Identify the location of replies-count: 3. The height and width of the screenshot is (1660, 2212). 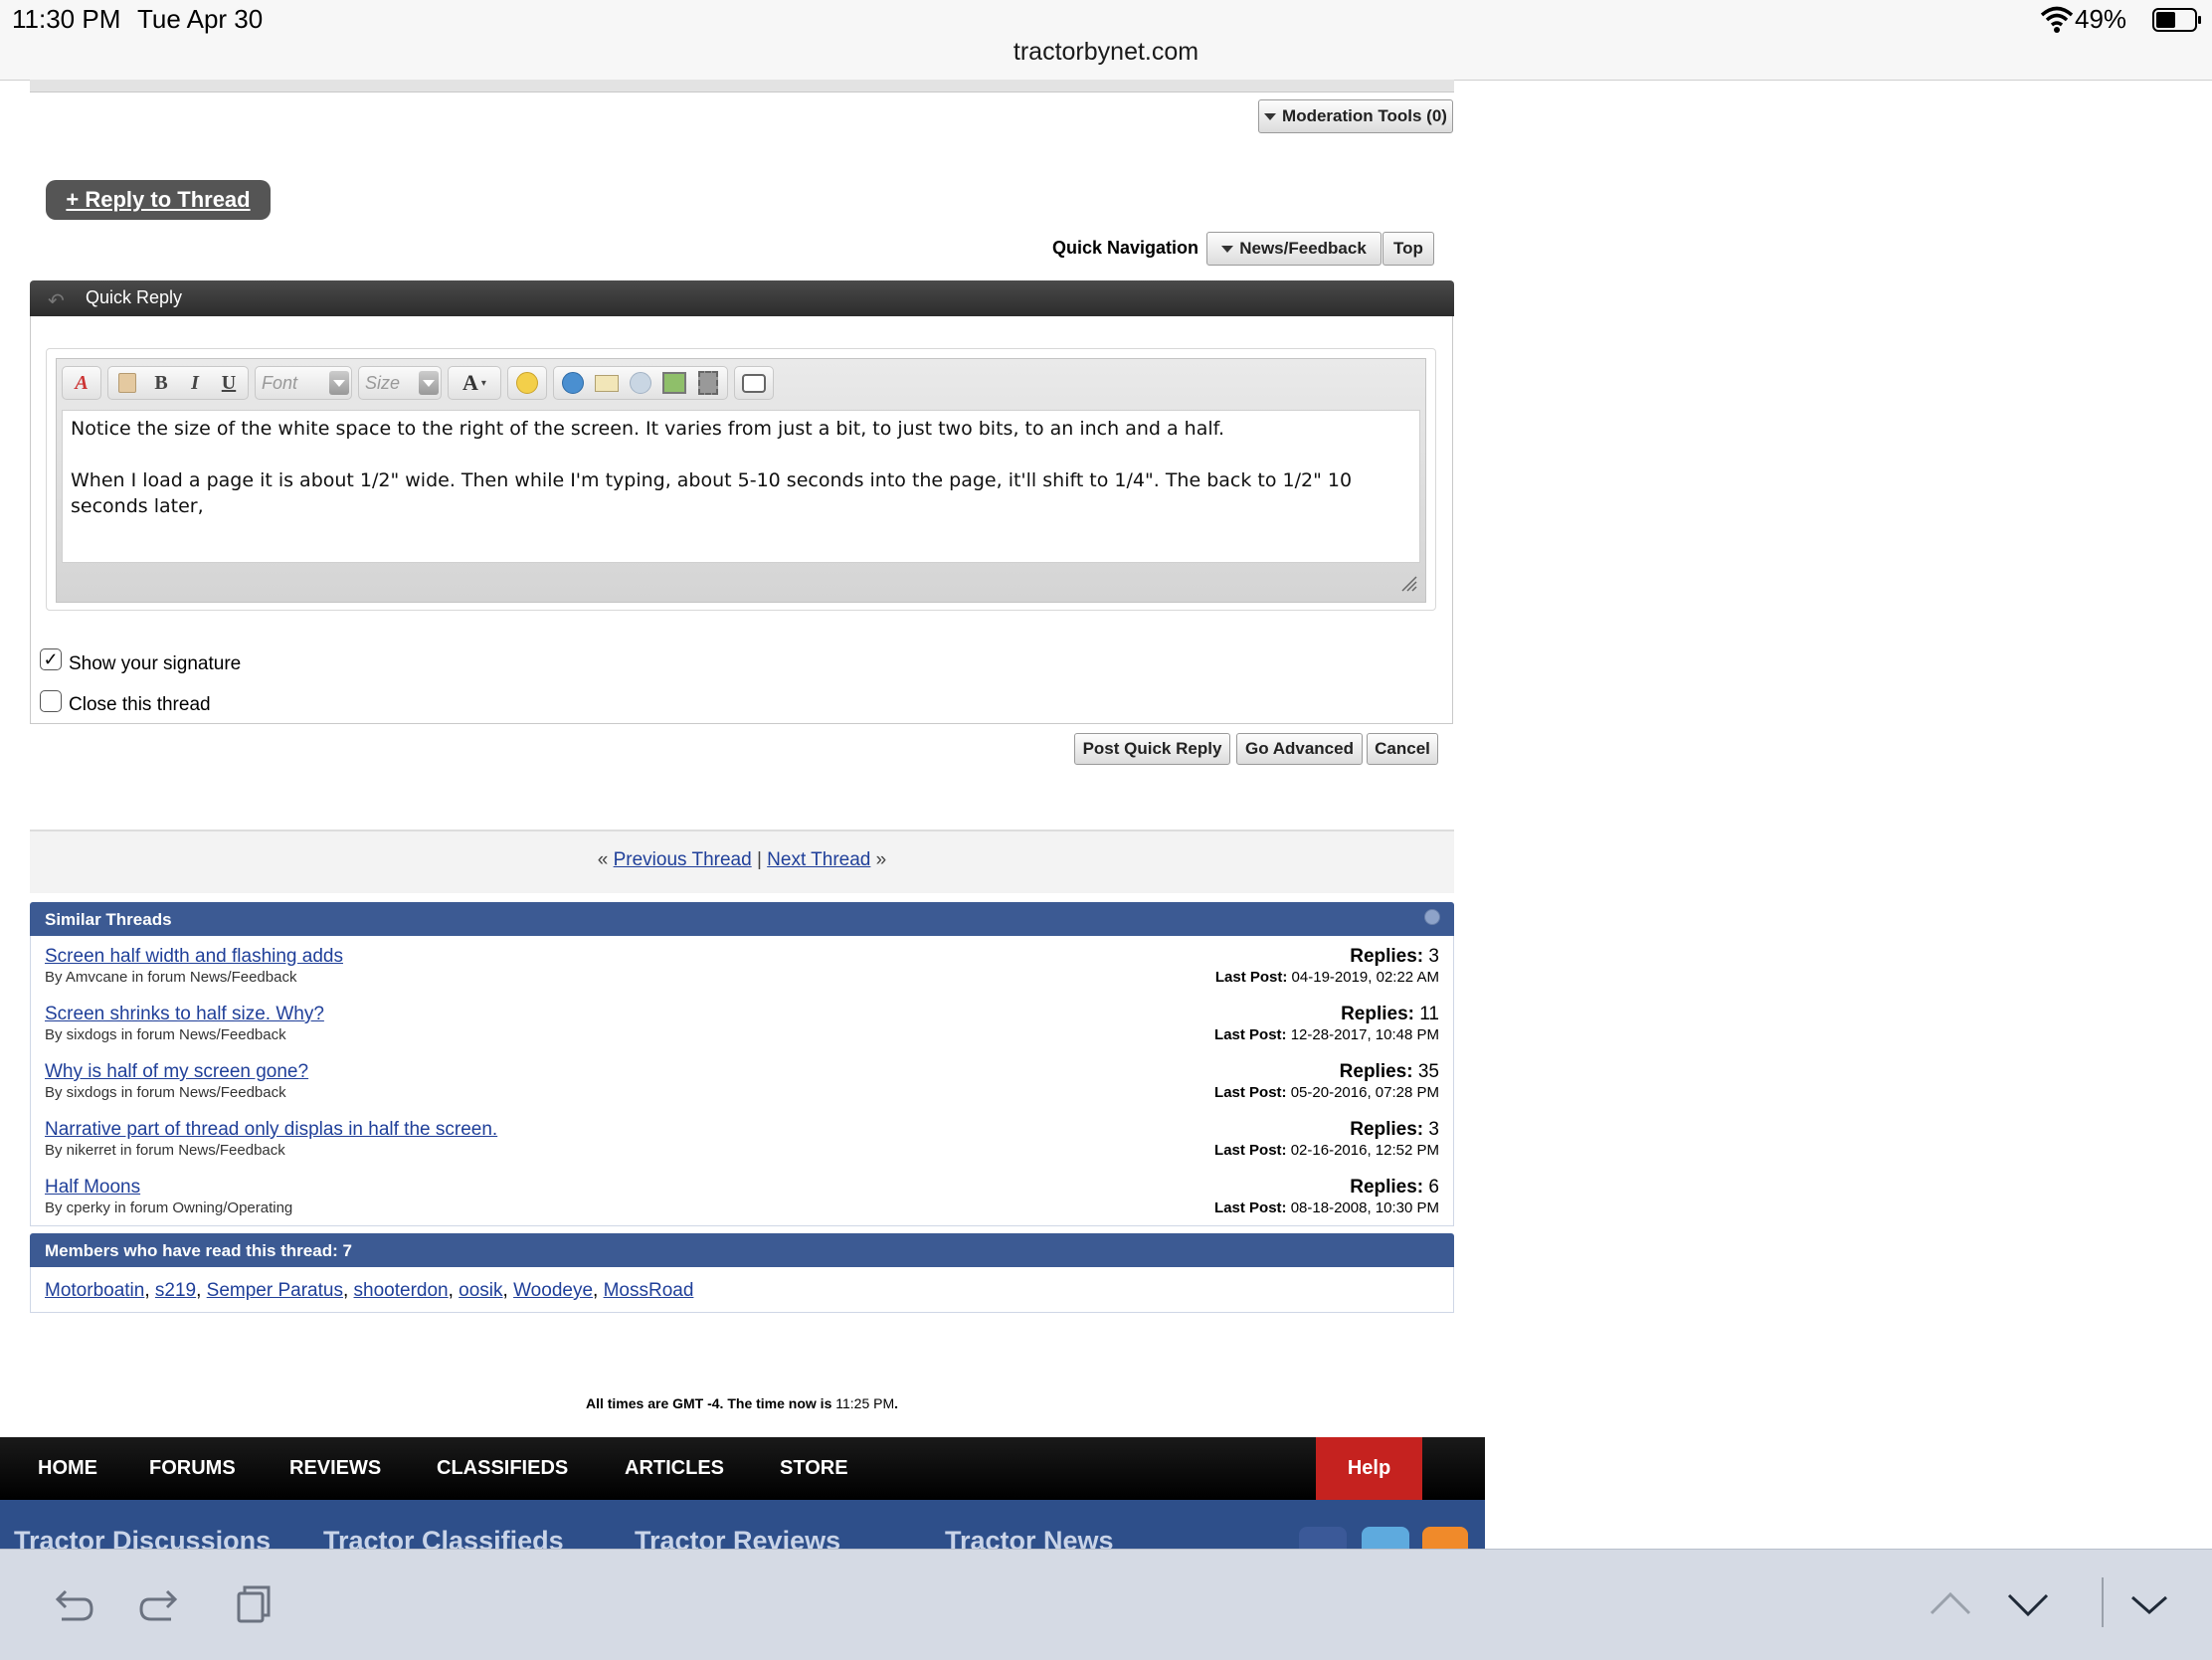
(1433, 1129).